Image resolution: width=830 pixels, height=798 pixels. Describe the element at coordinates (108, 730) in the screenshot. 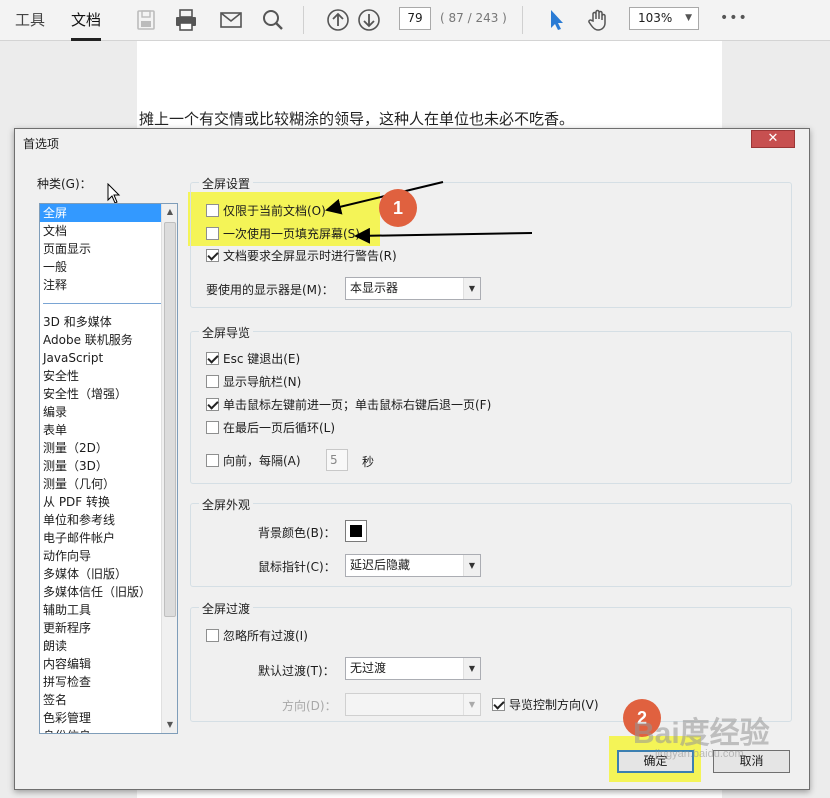

I see `category-item: 身份信息` at that location.